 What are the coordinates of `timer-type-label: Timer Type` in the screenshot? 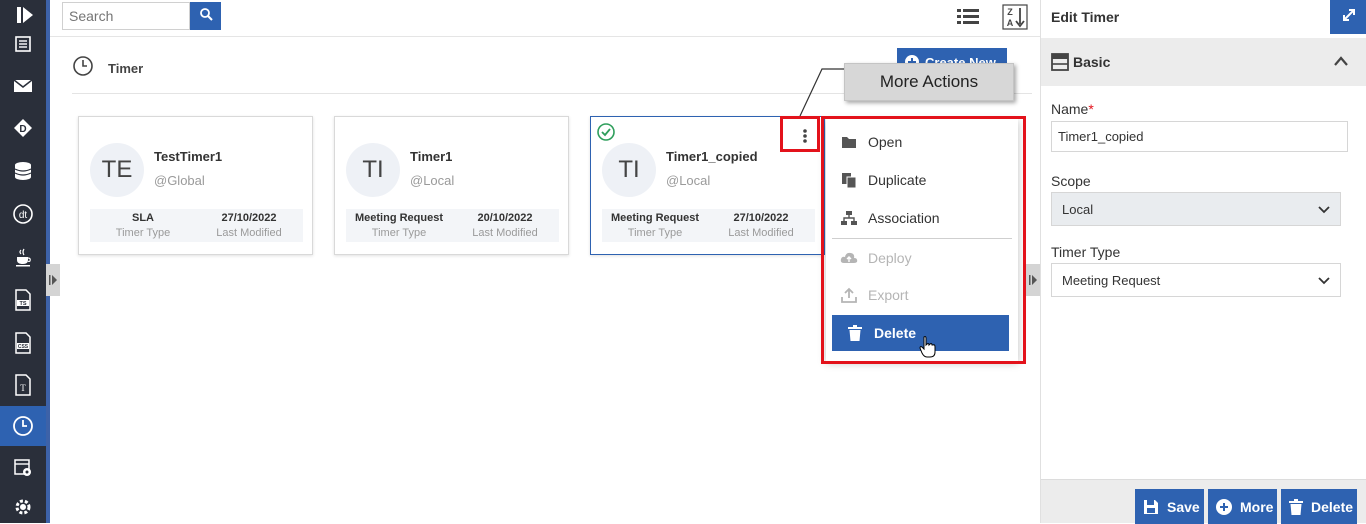 It's located at (1086, 252).